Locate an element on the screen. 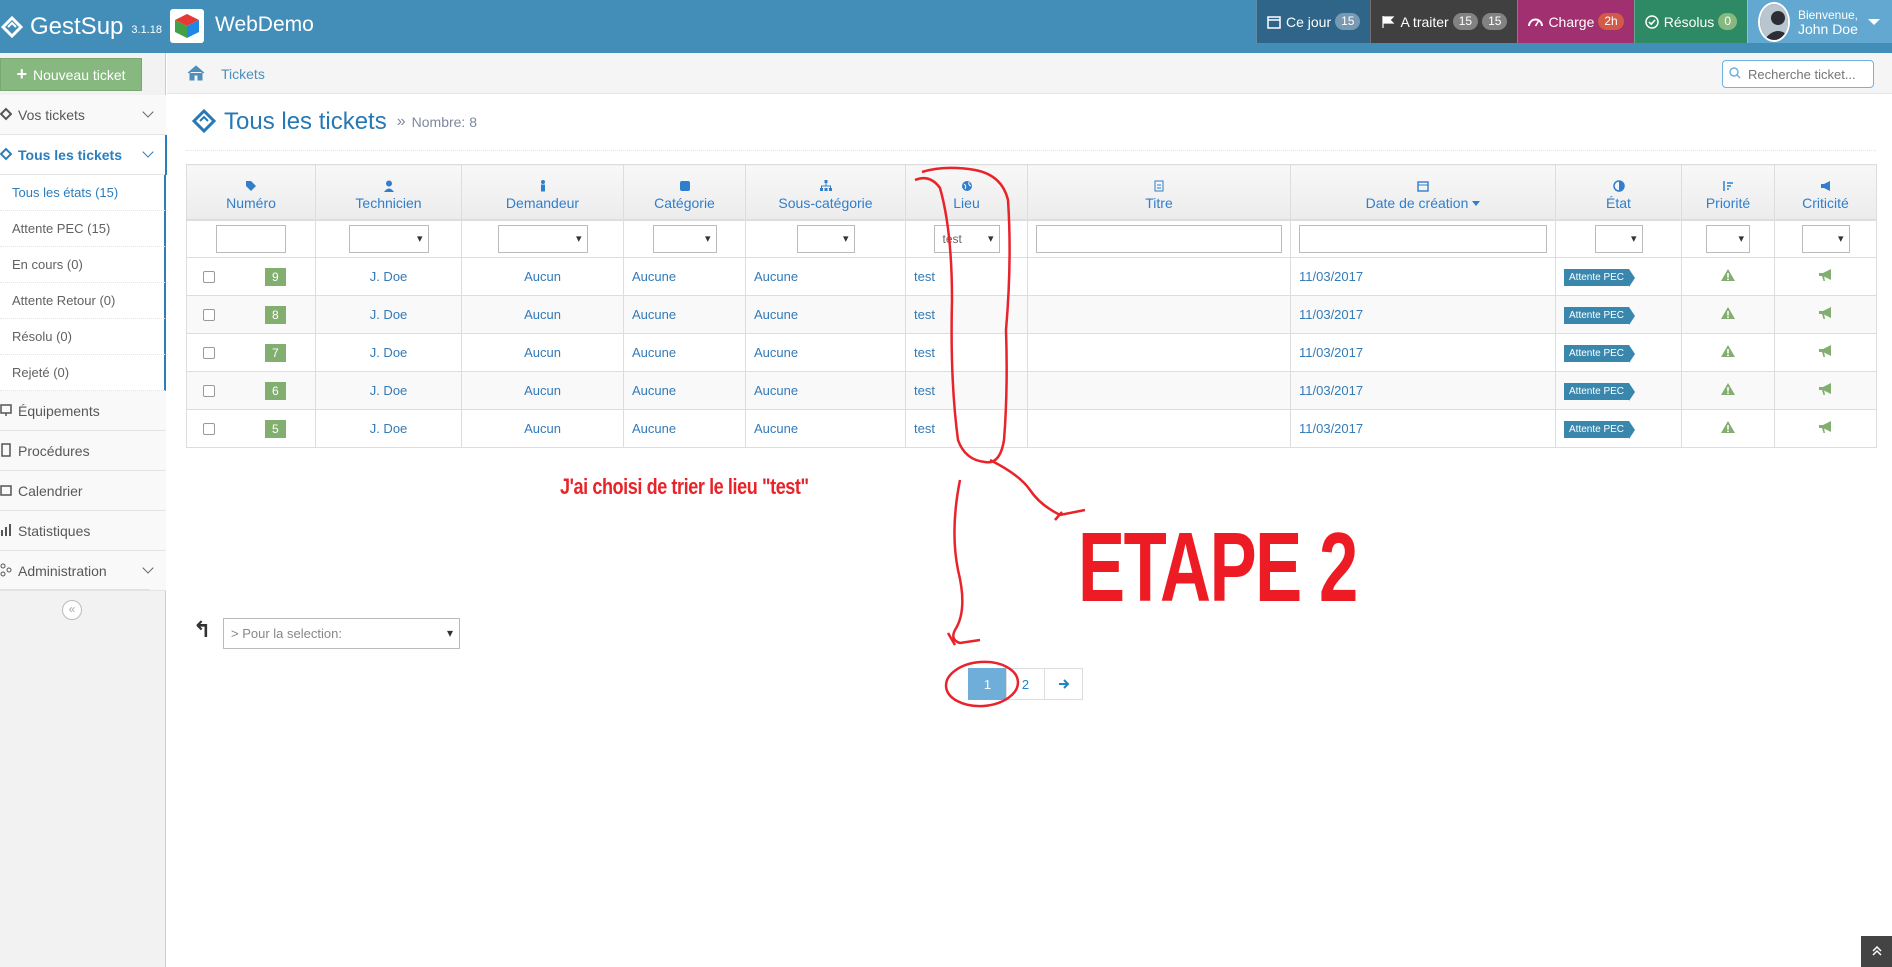 Image resolution: width=1892 pixels, height=967 pixels. sidebar-subitem-waiting-return: Attente Retour (0) is located at coordinates (83, 301).